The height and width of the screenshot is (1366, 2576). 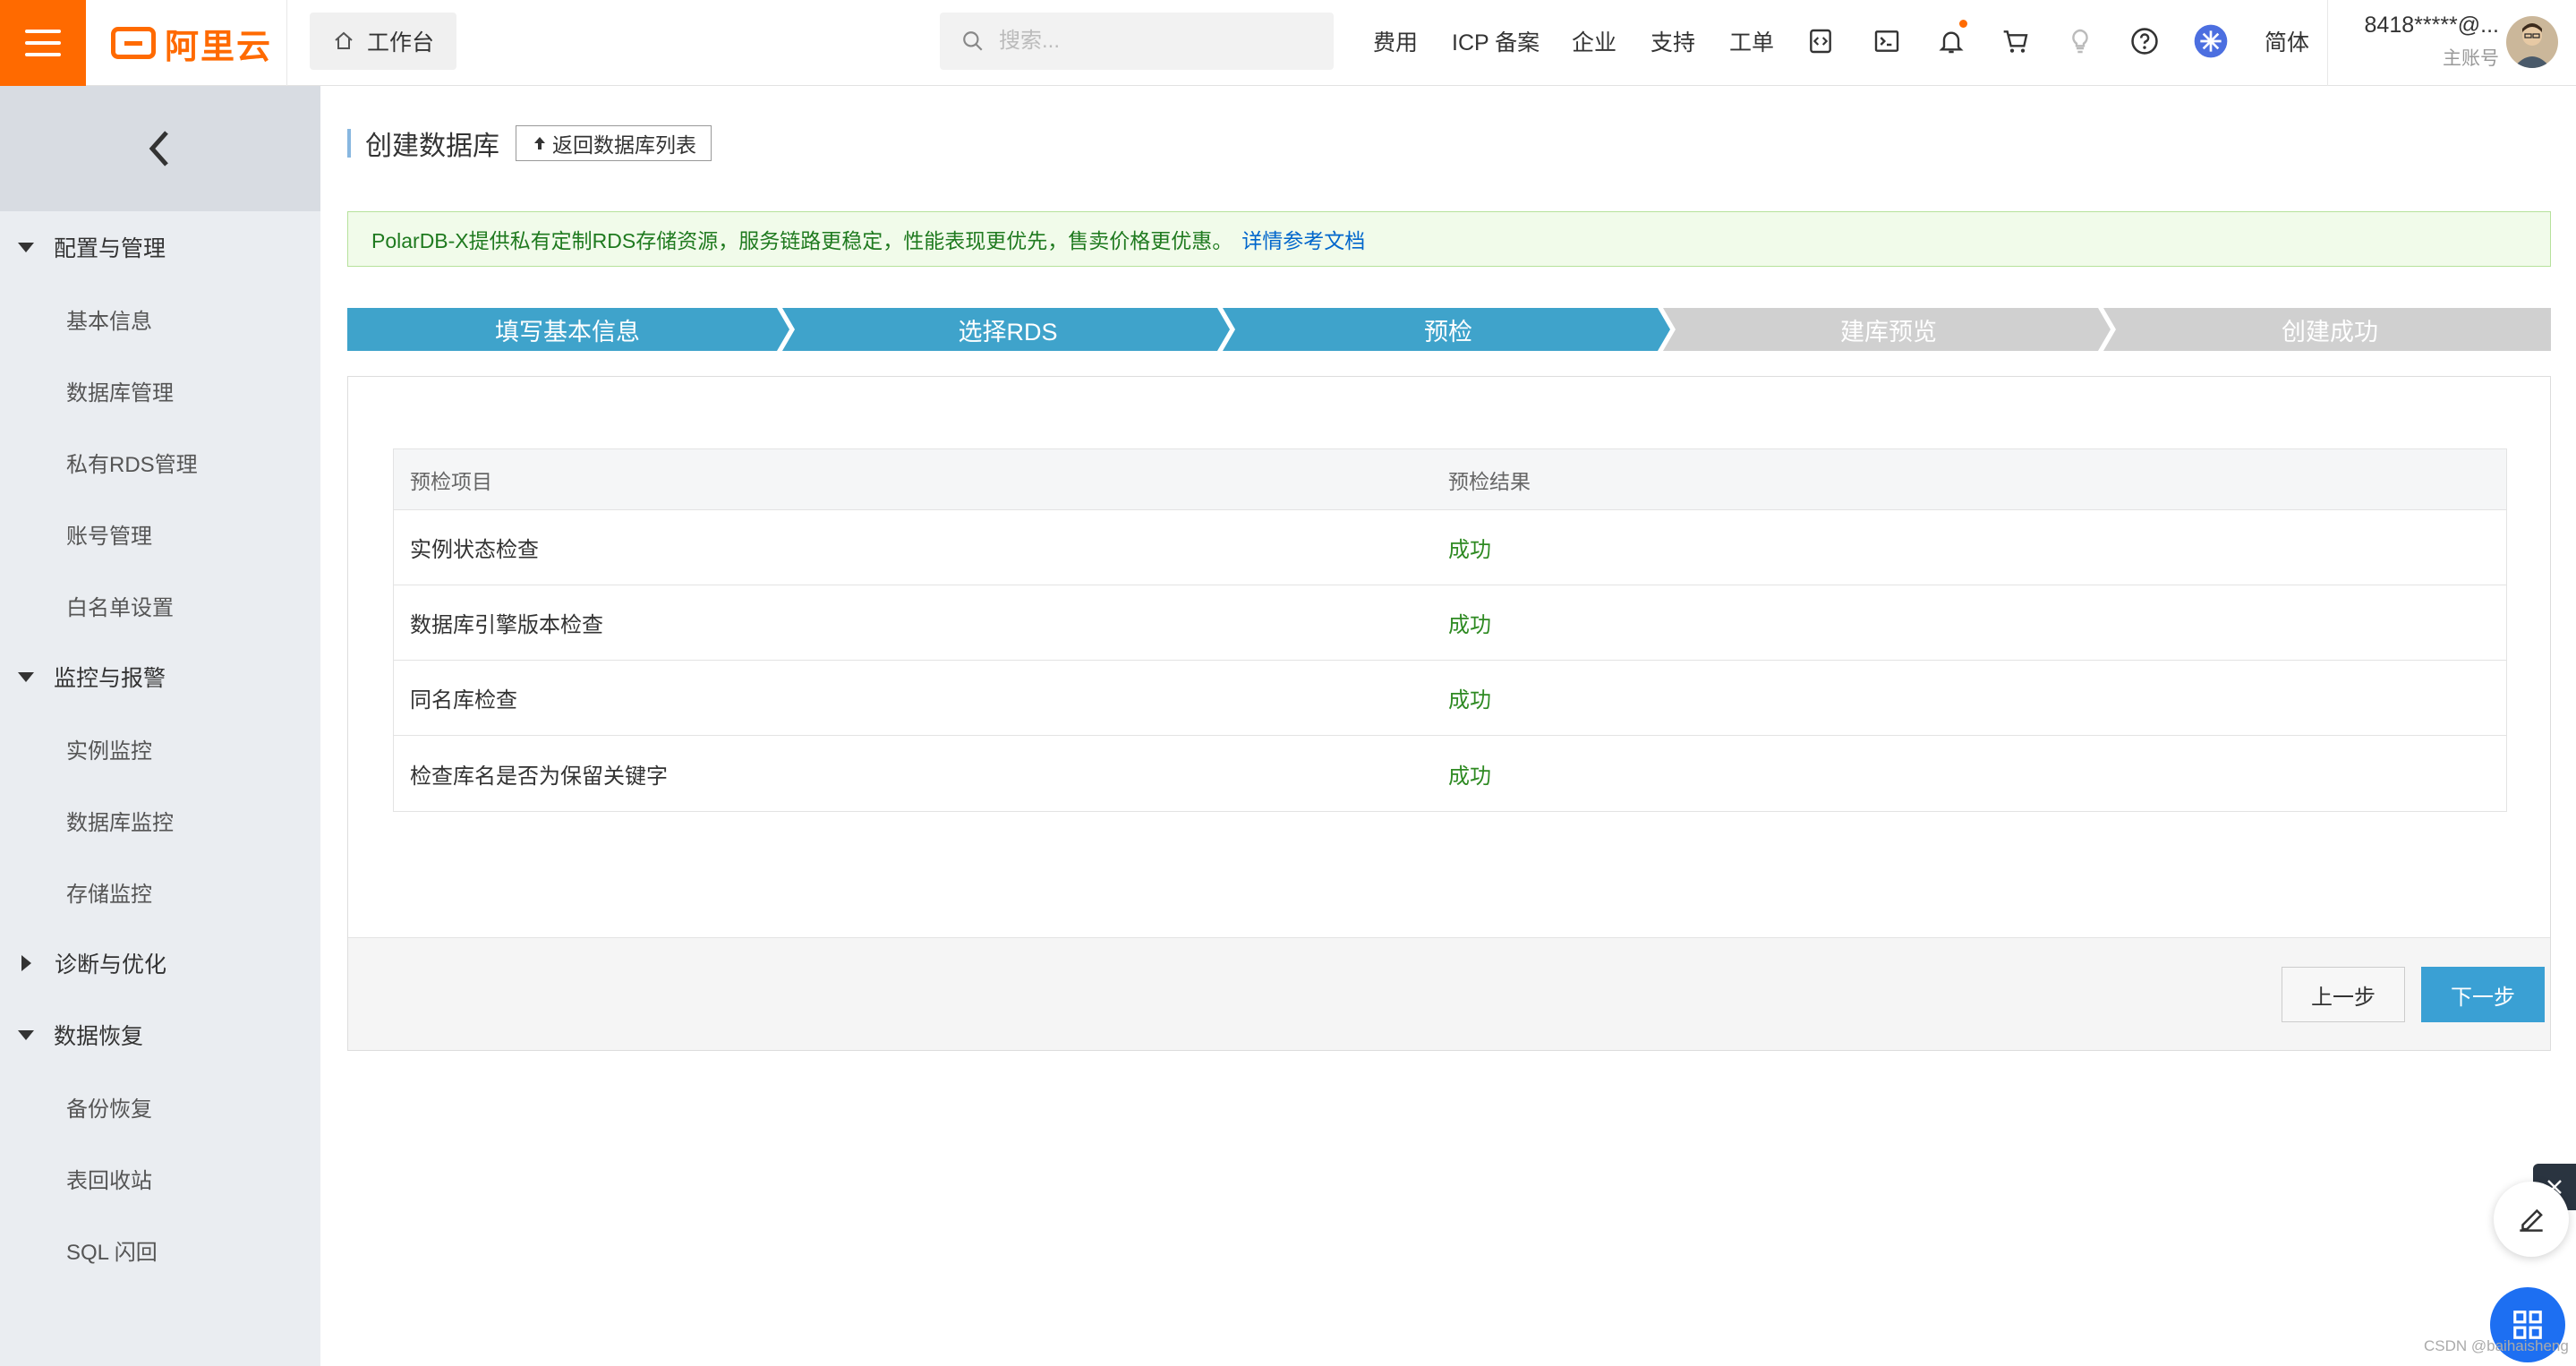 I want to click on sidebar-item-sql-flashback: SQL 闪回, so click(x=160, y=1249).